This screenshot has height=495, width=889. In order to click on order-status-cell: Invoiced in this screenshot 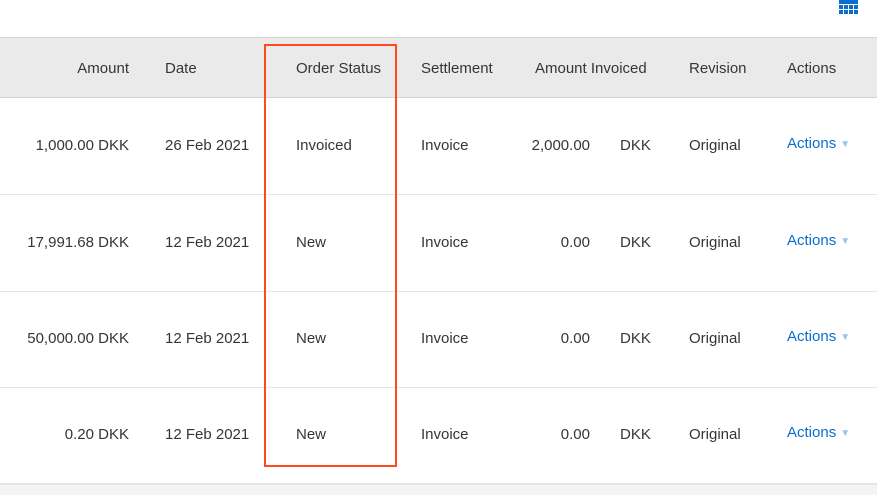, I will do `click(324, 145)`.